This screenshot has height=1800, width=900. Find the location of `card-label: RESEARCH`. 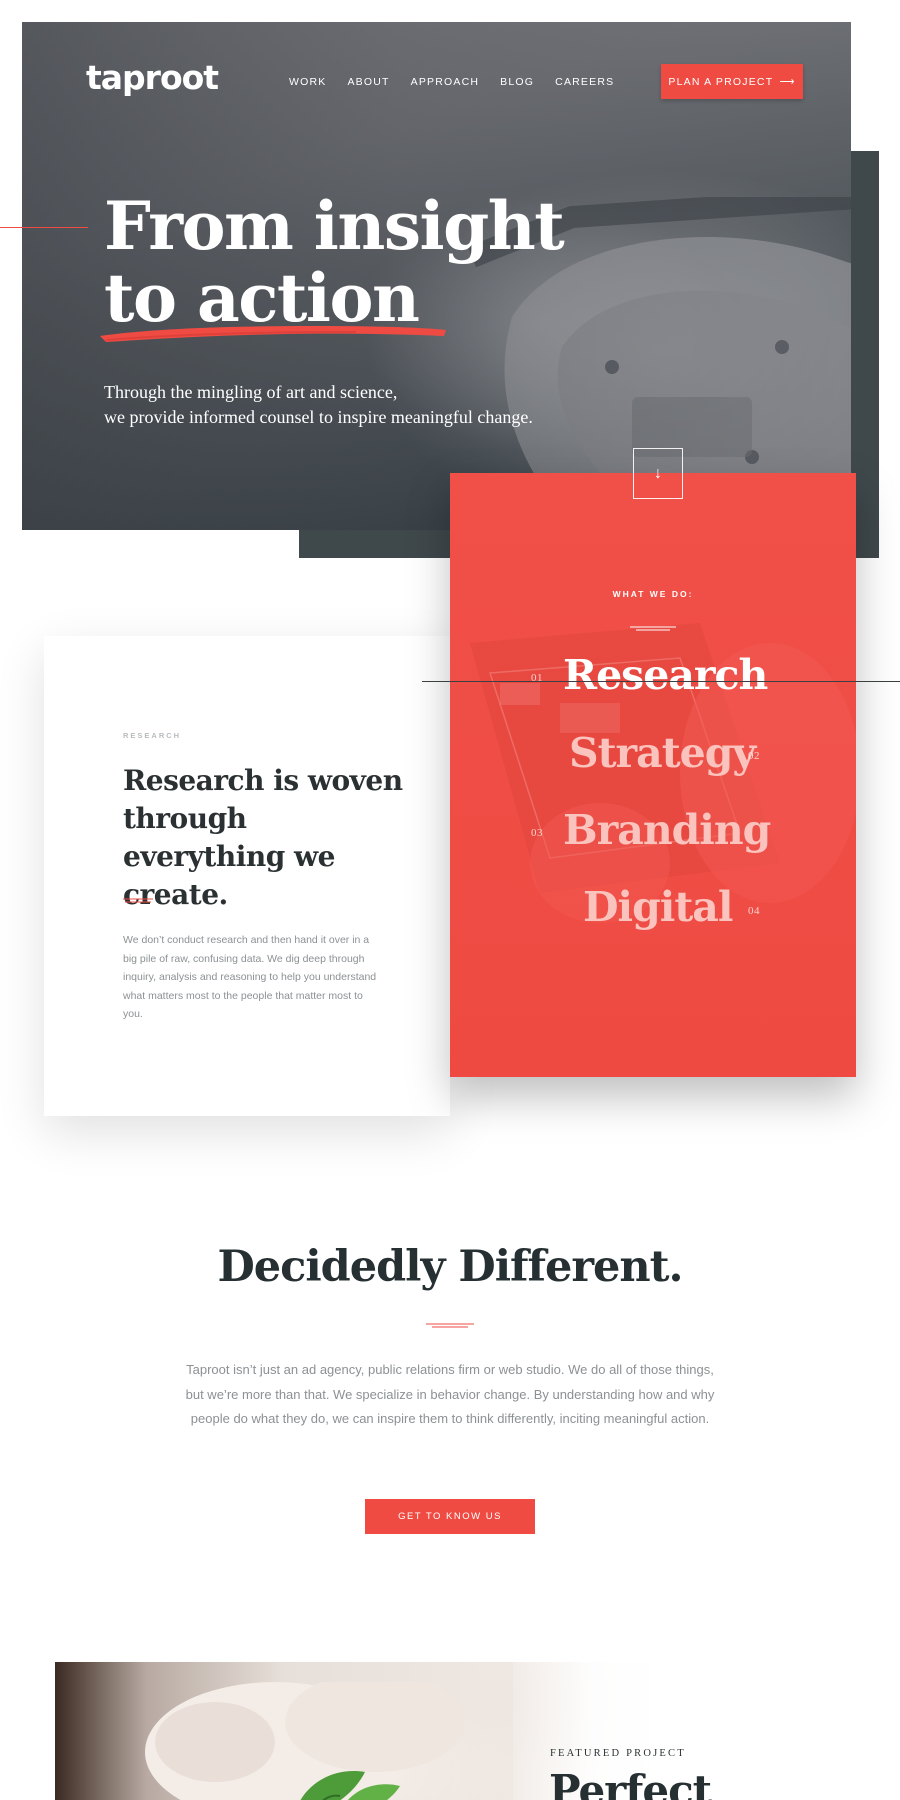

card-label: RESEARCH is located at coordinates (152, 735).